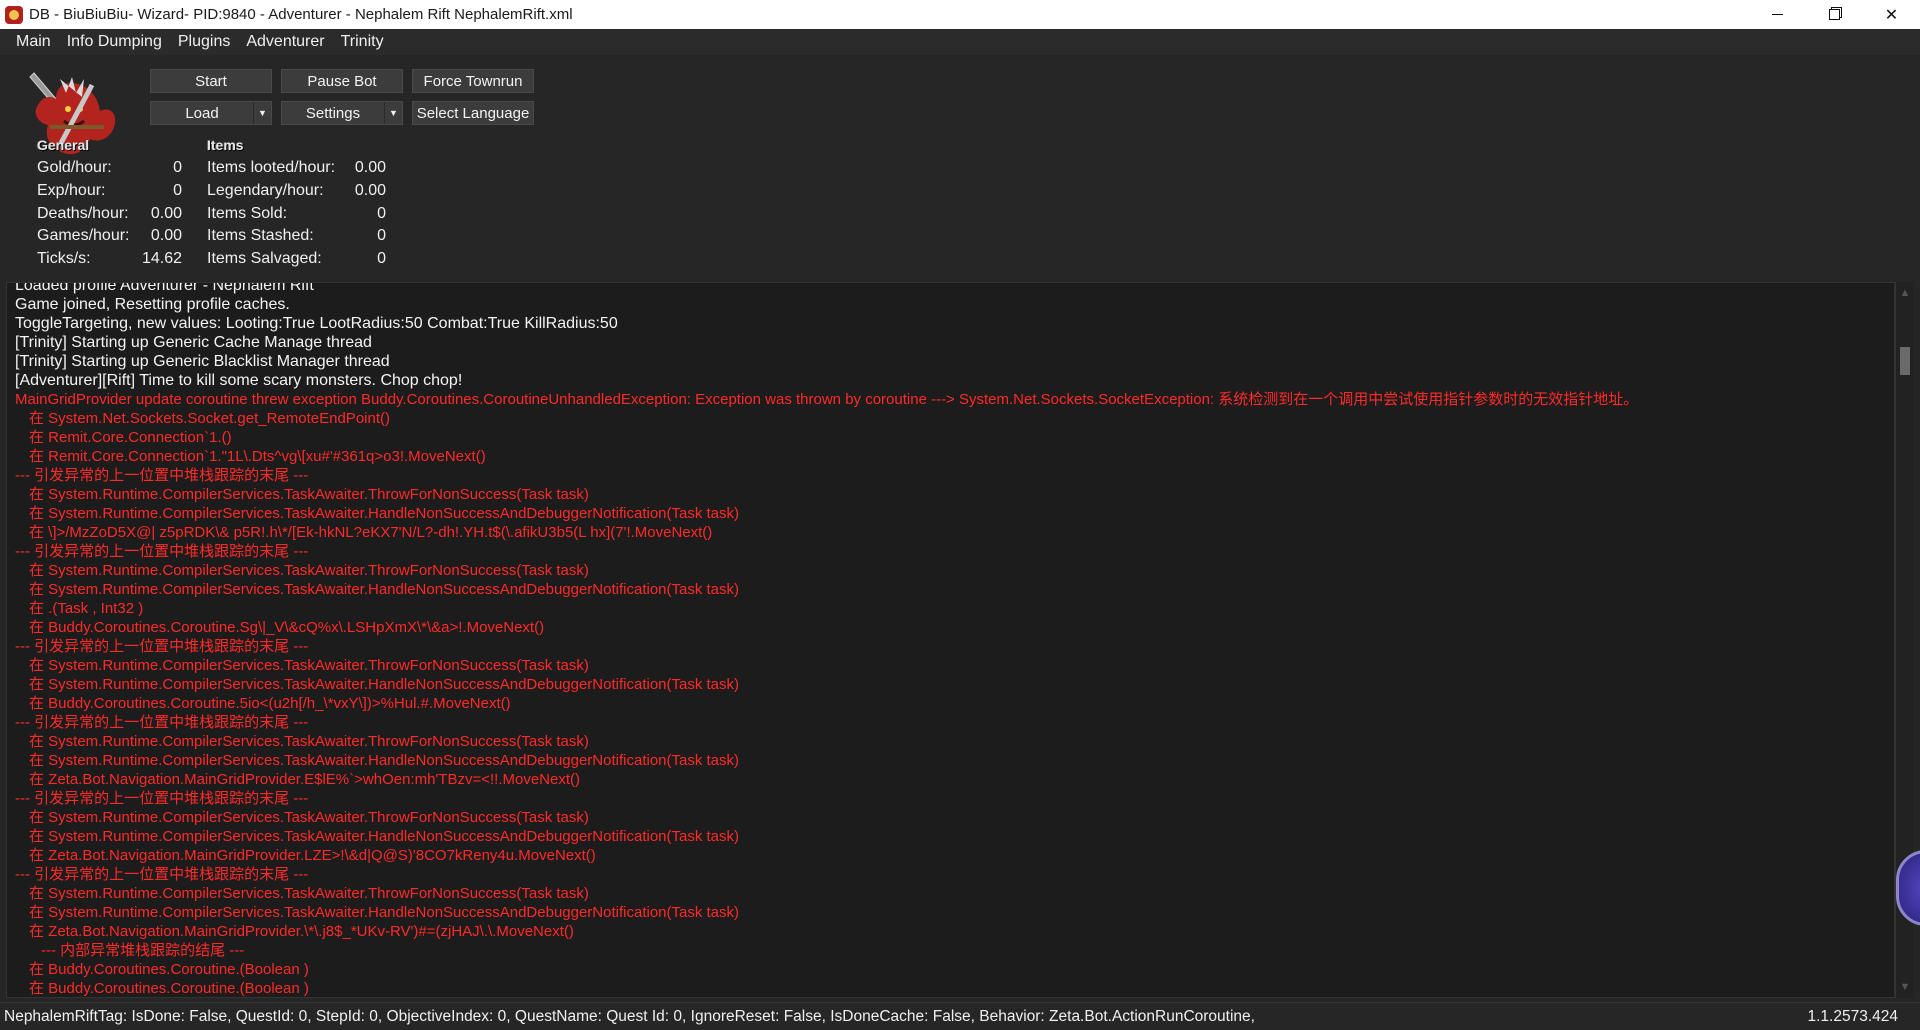 This screenshot has width=1920, height=1030. I want to click on scroll-up-icon: ▲, so click(1905, 293).